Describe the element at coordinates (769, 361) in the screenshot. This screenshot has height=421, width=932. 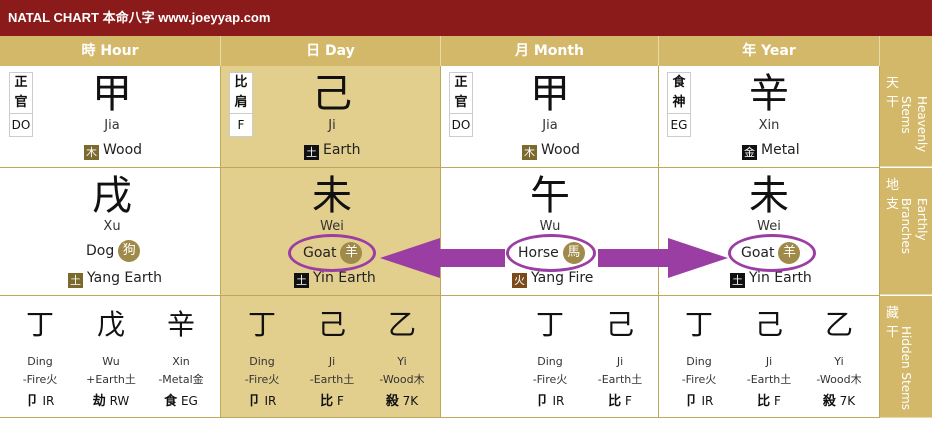
I see `hidden-stem-pinyin: Ji` at that location.